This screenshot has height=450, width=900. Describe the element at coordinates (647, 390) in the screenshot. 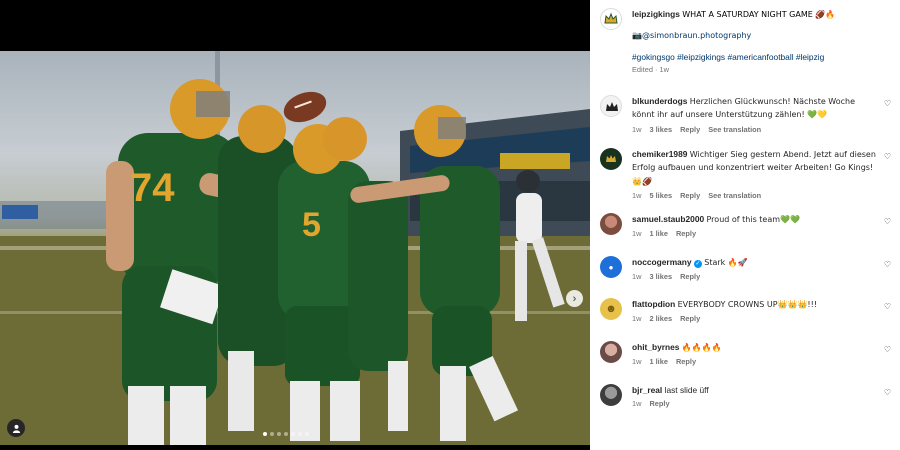

I see `comment-username: bjr_real` at that location.